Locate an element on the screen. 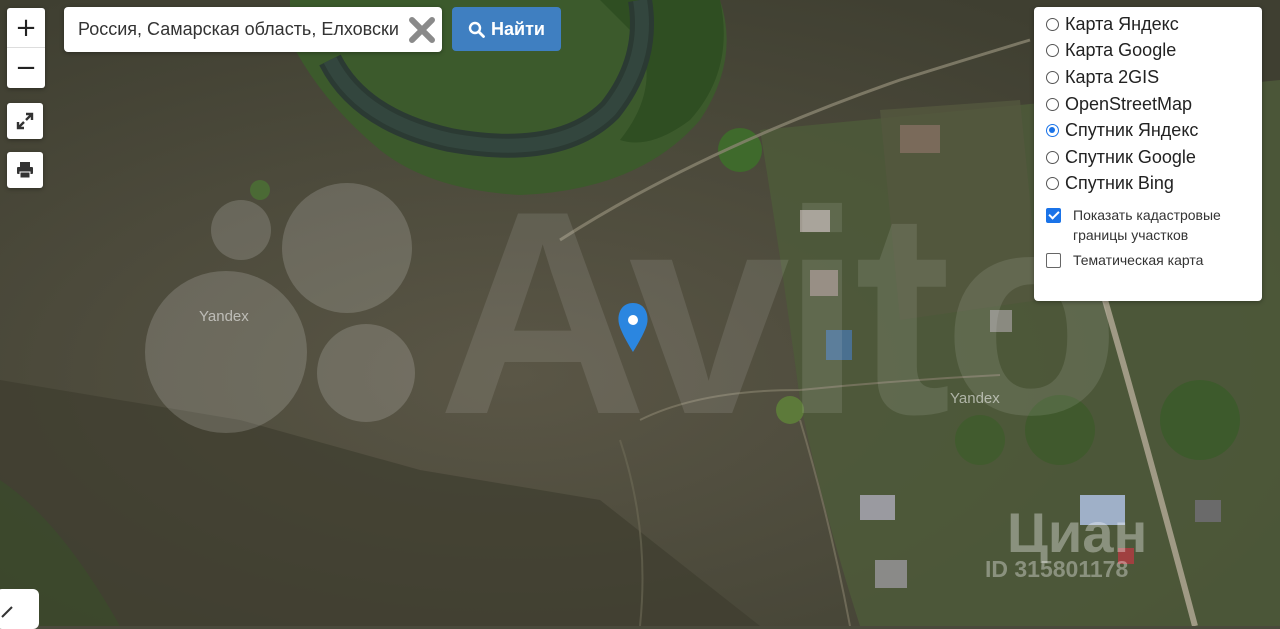 This screenshot has width=1280, height=629. search-button: Найти is located at coordinates (506, 29).